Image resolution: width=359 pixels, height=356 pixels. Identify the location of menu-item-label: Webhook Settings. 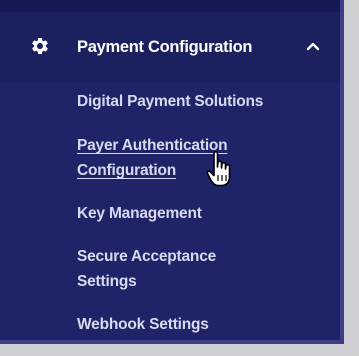
(143, 324).